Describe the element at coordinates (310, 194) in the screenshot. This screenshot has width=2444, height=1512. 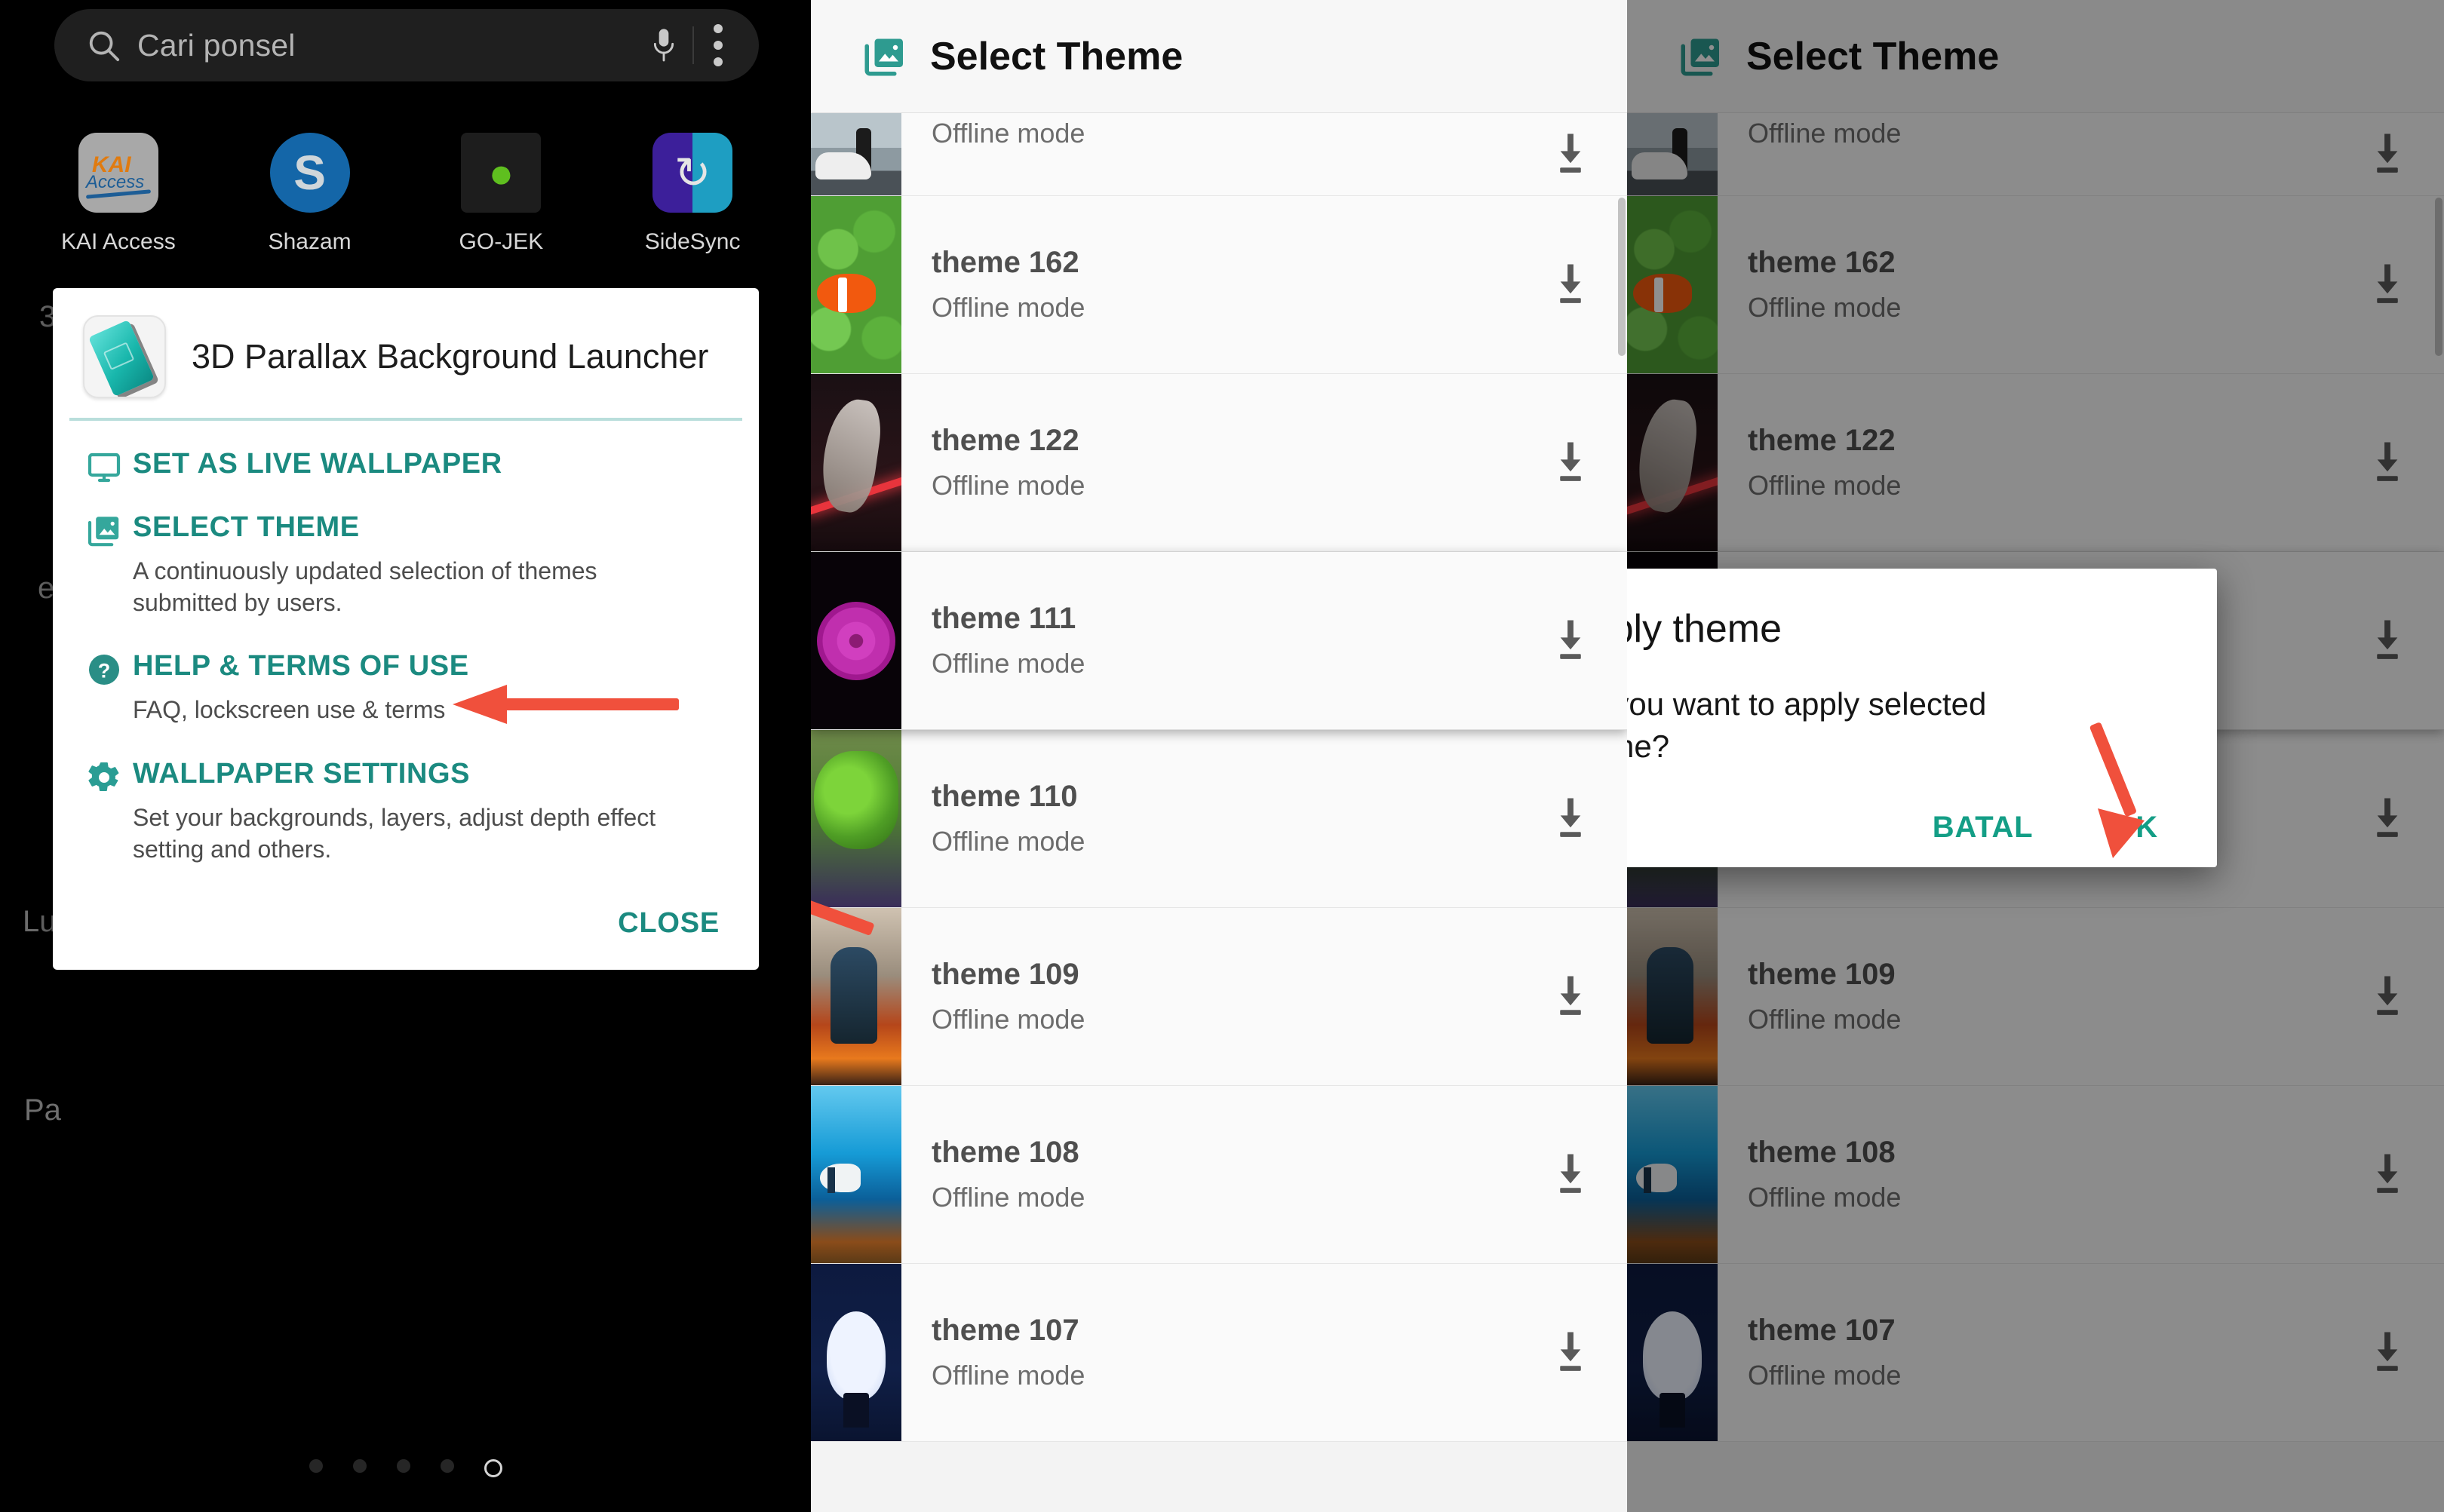
I see `app-item-shazam: S Shazam` at that location.